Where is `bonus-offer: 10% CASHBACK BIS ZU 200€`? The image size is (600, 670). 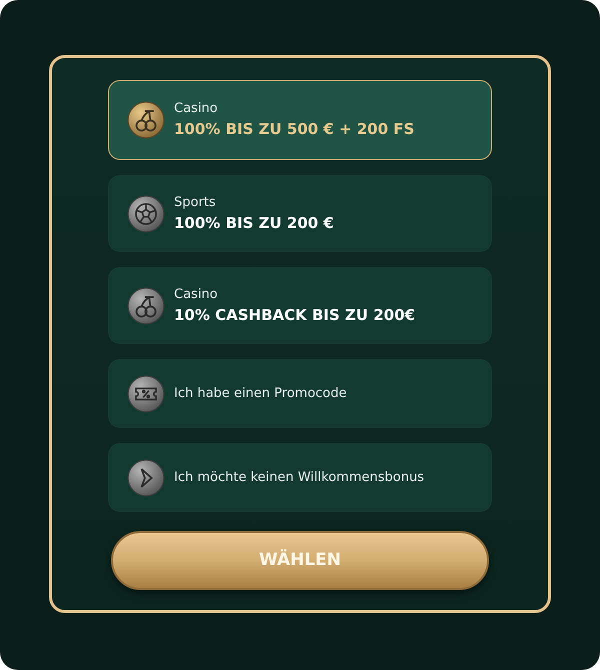
bonus-offer: 10% CASHBACK BIS ZU 200€ is located at coordinates (295, 315).